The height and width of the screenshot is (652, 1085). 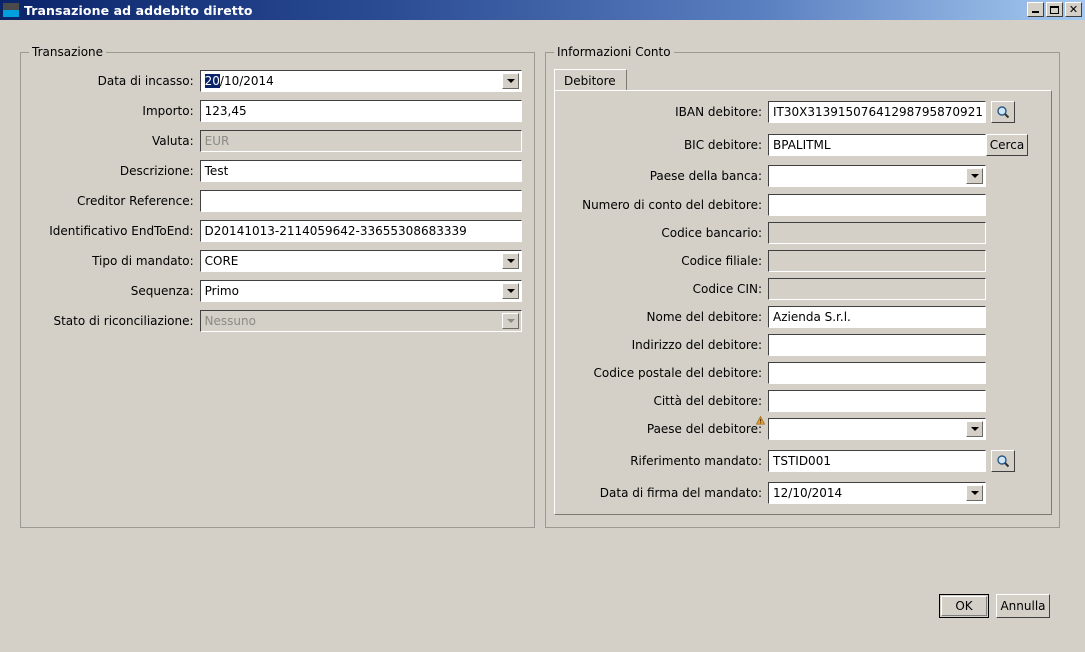 I want to click on label-indirizzo-del-debitore: Indirizzo del debitore:, so click(x=696, y=345).